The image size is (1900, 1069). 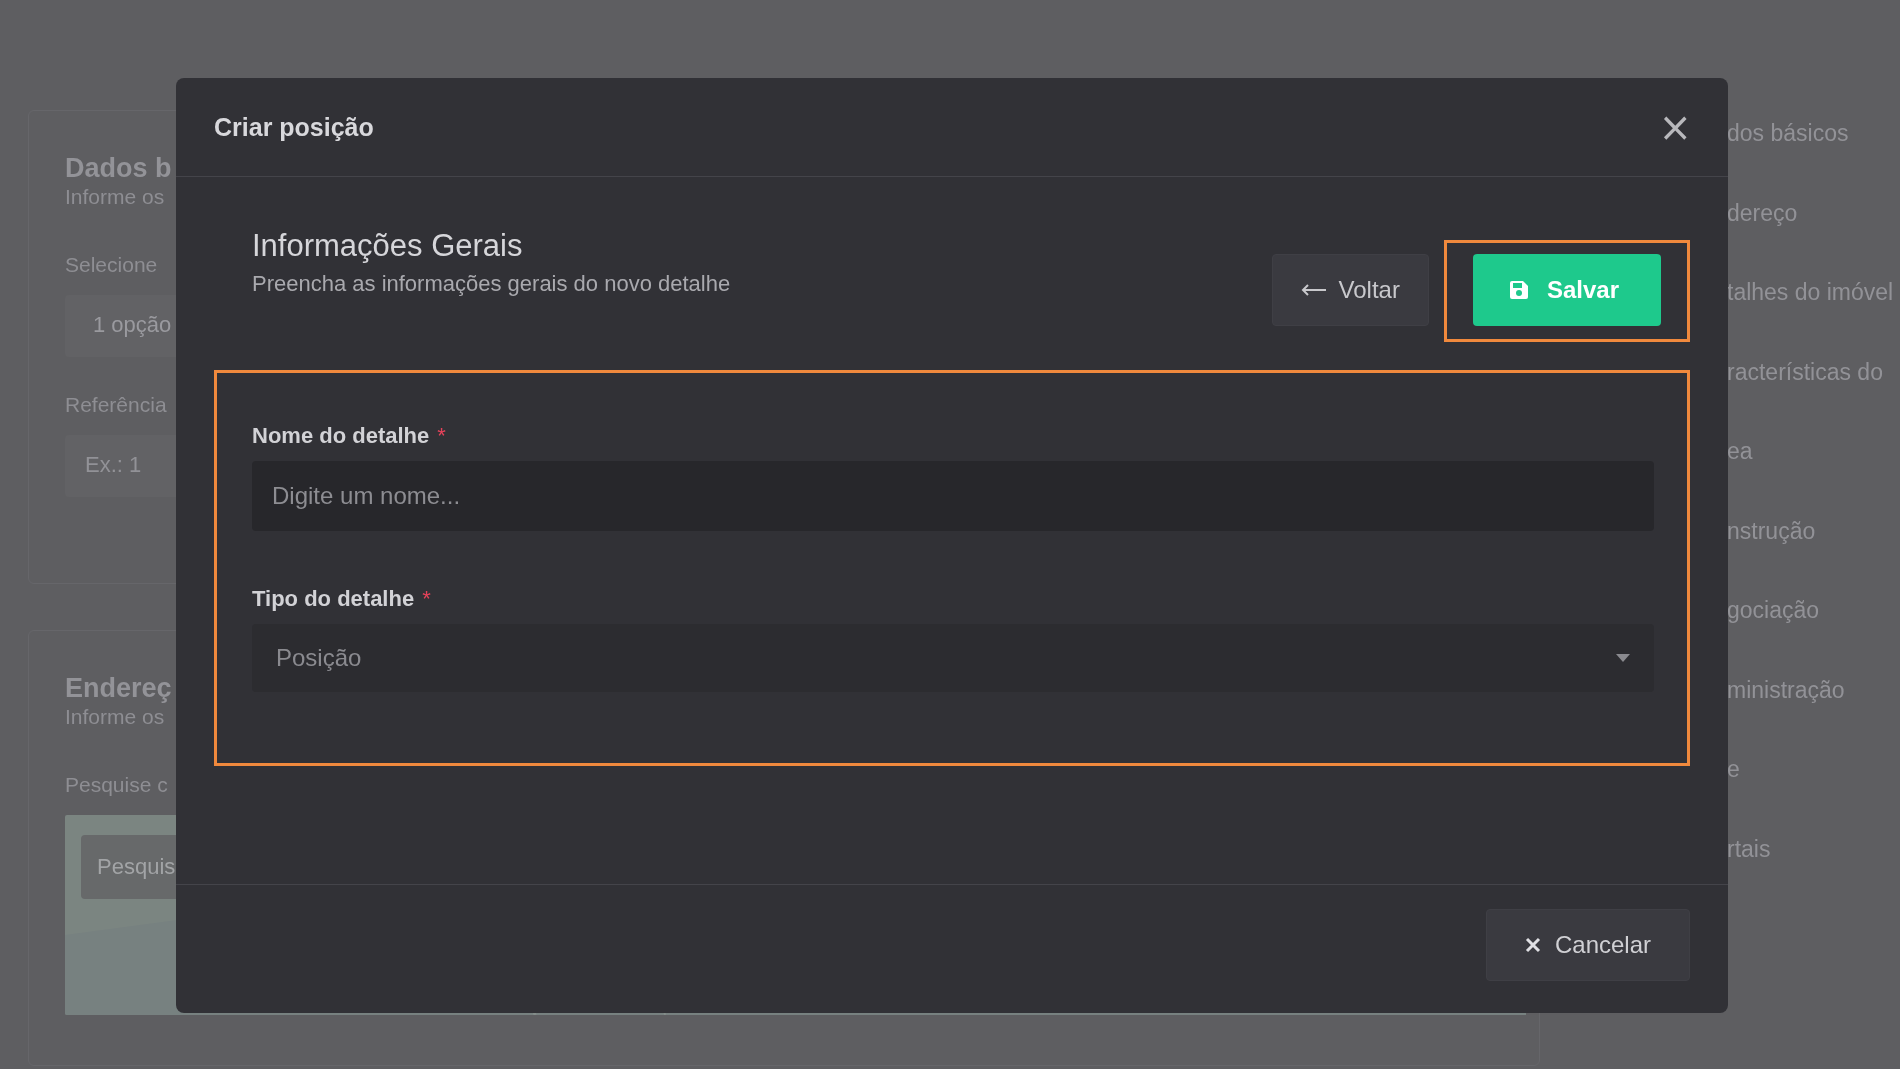 I want to click on close-icon, so click(x=1532, y=945).